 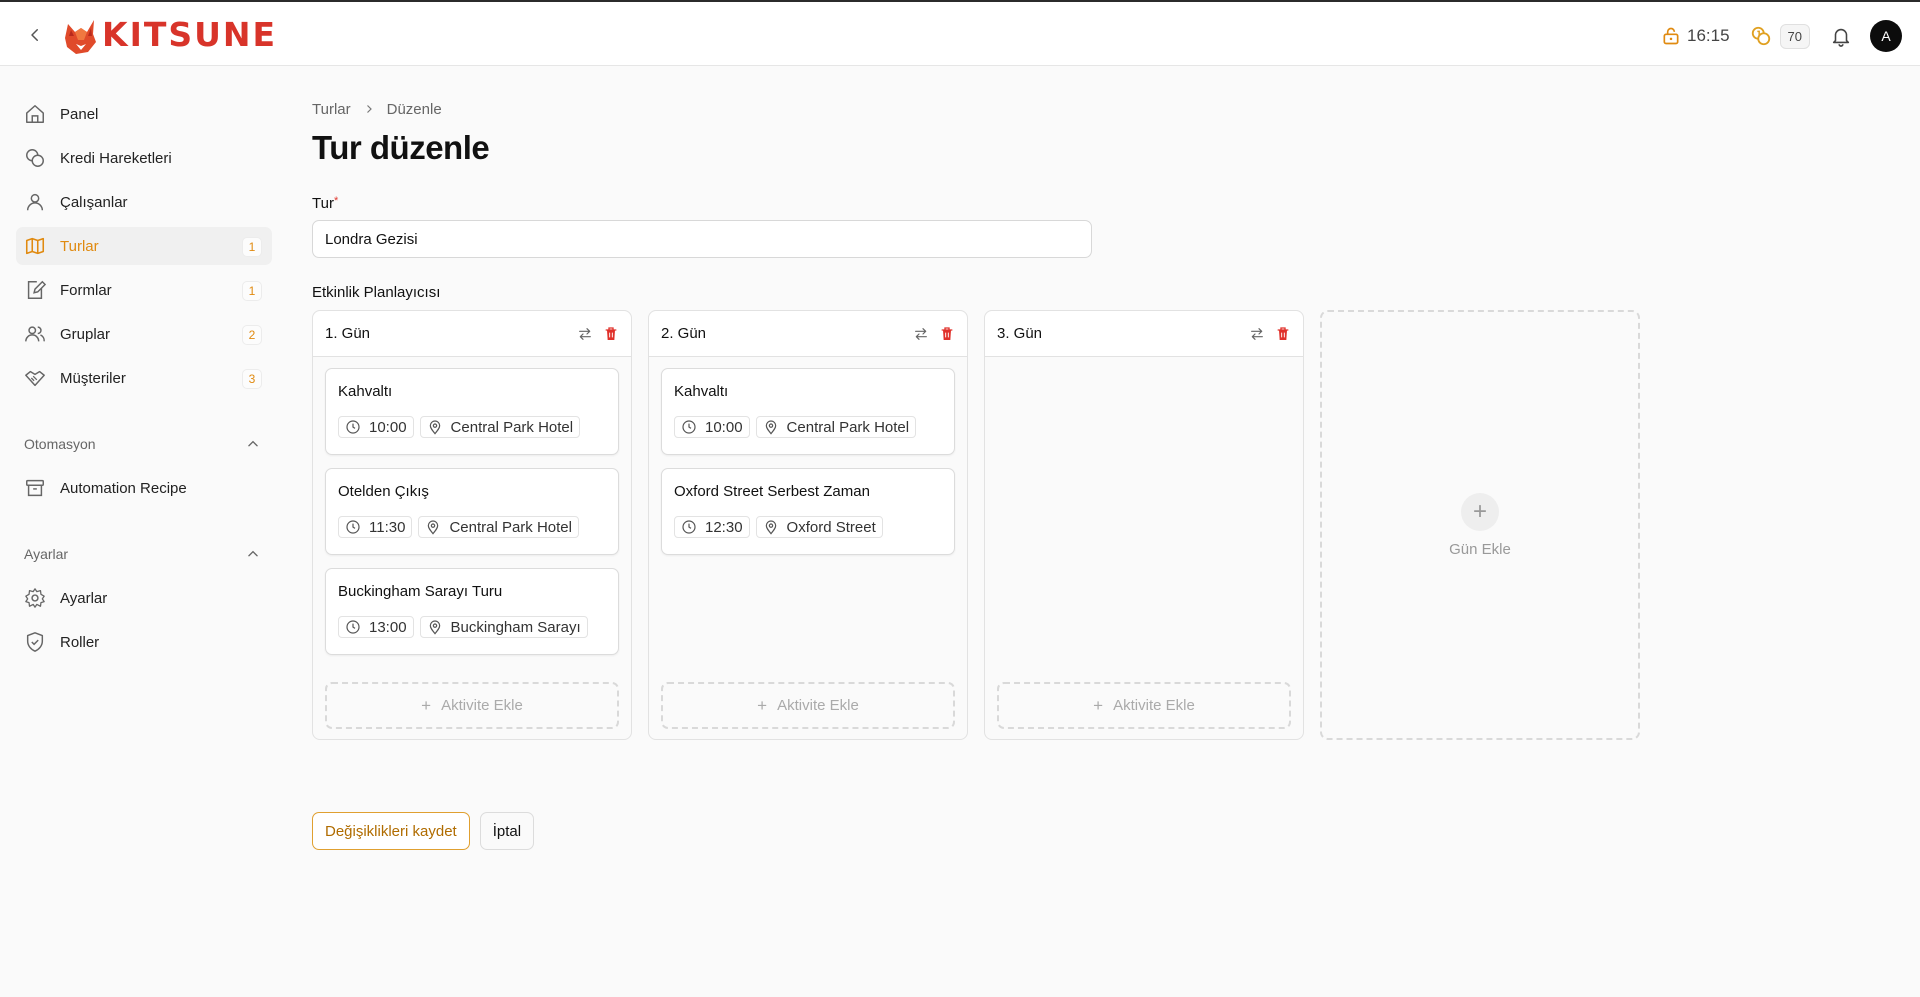 What do you see at coordinates (331, 109) in the screenshot?
I see `breadcrumb-turlar: Turlar` at bounding box center [331, 109].